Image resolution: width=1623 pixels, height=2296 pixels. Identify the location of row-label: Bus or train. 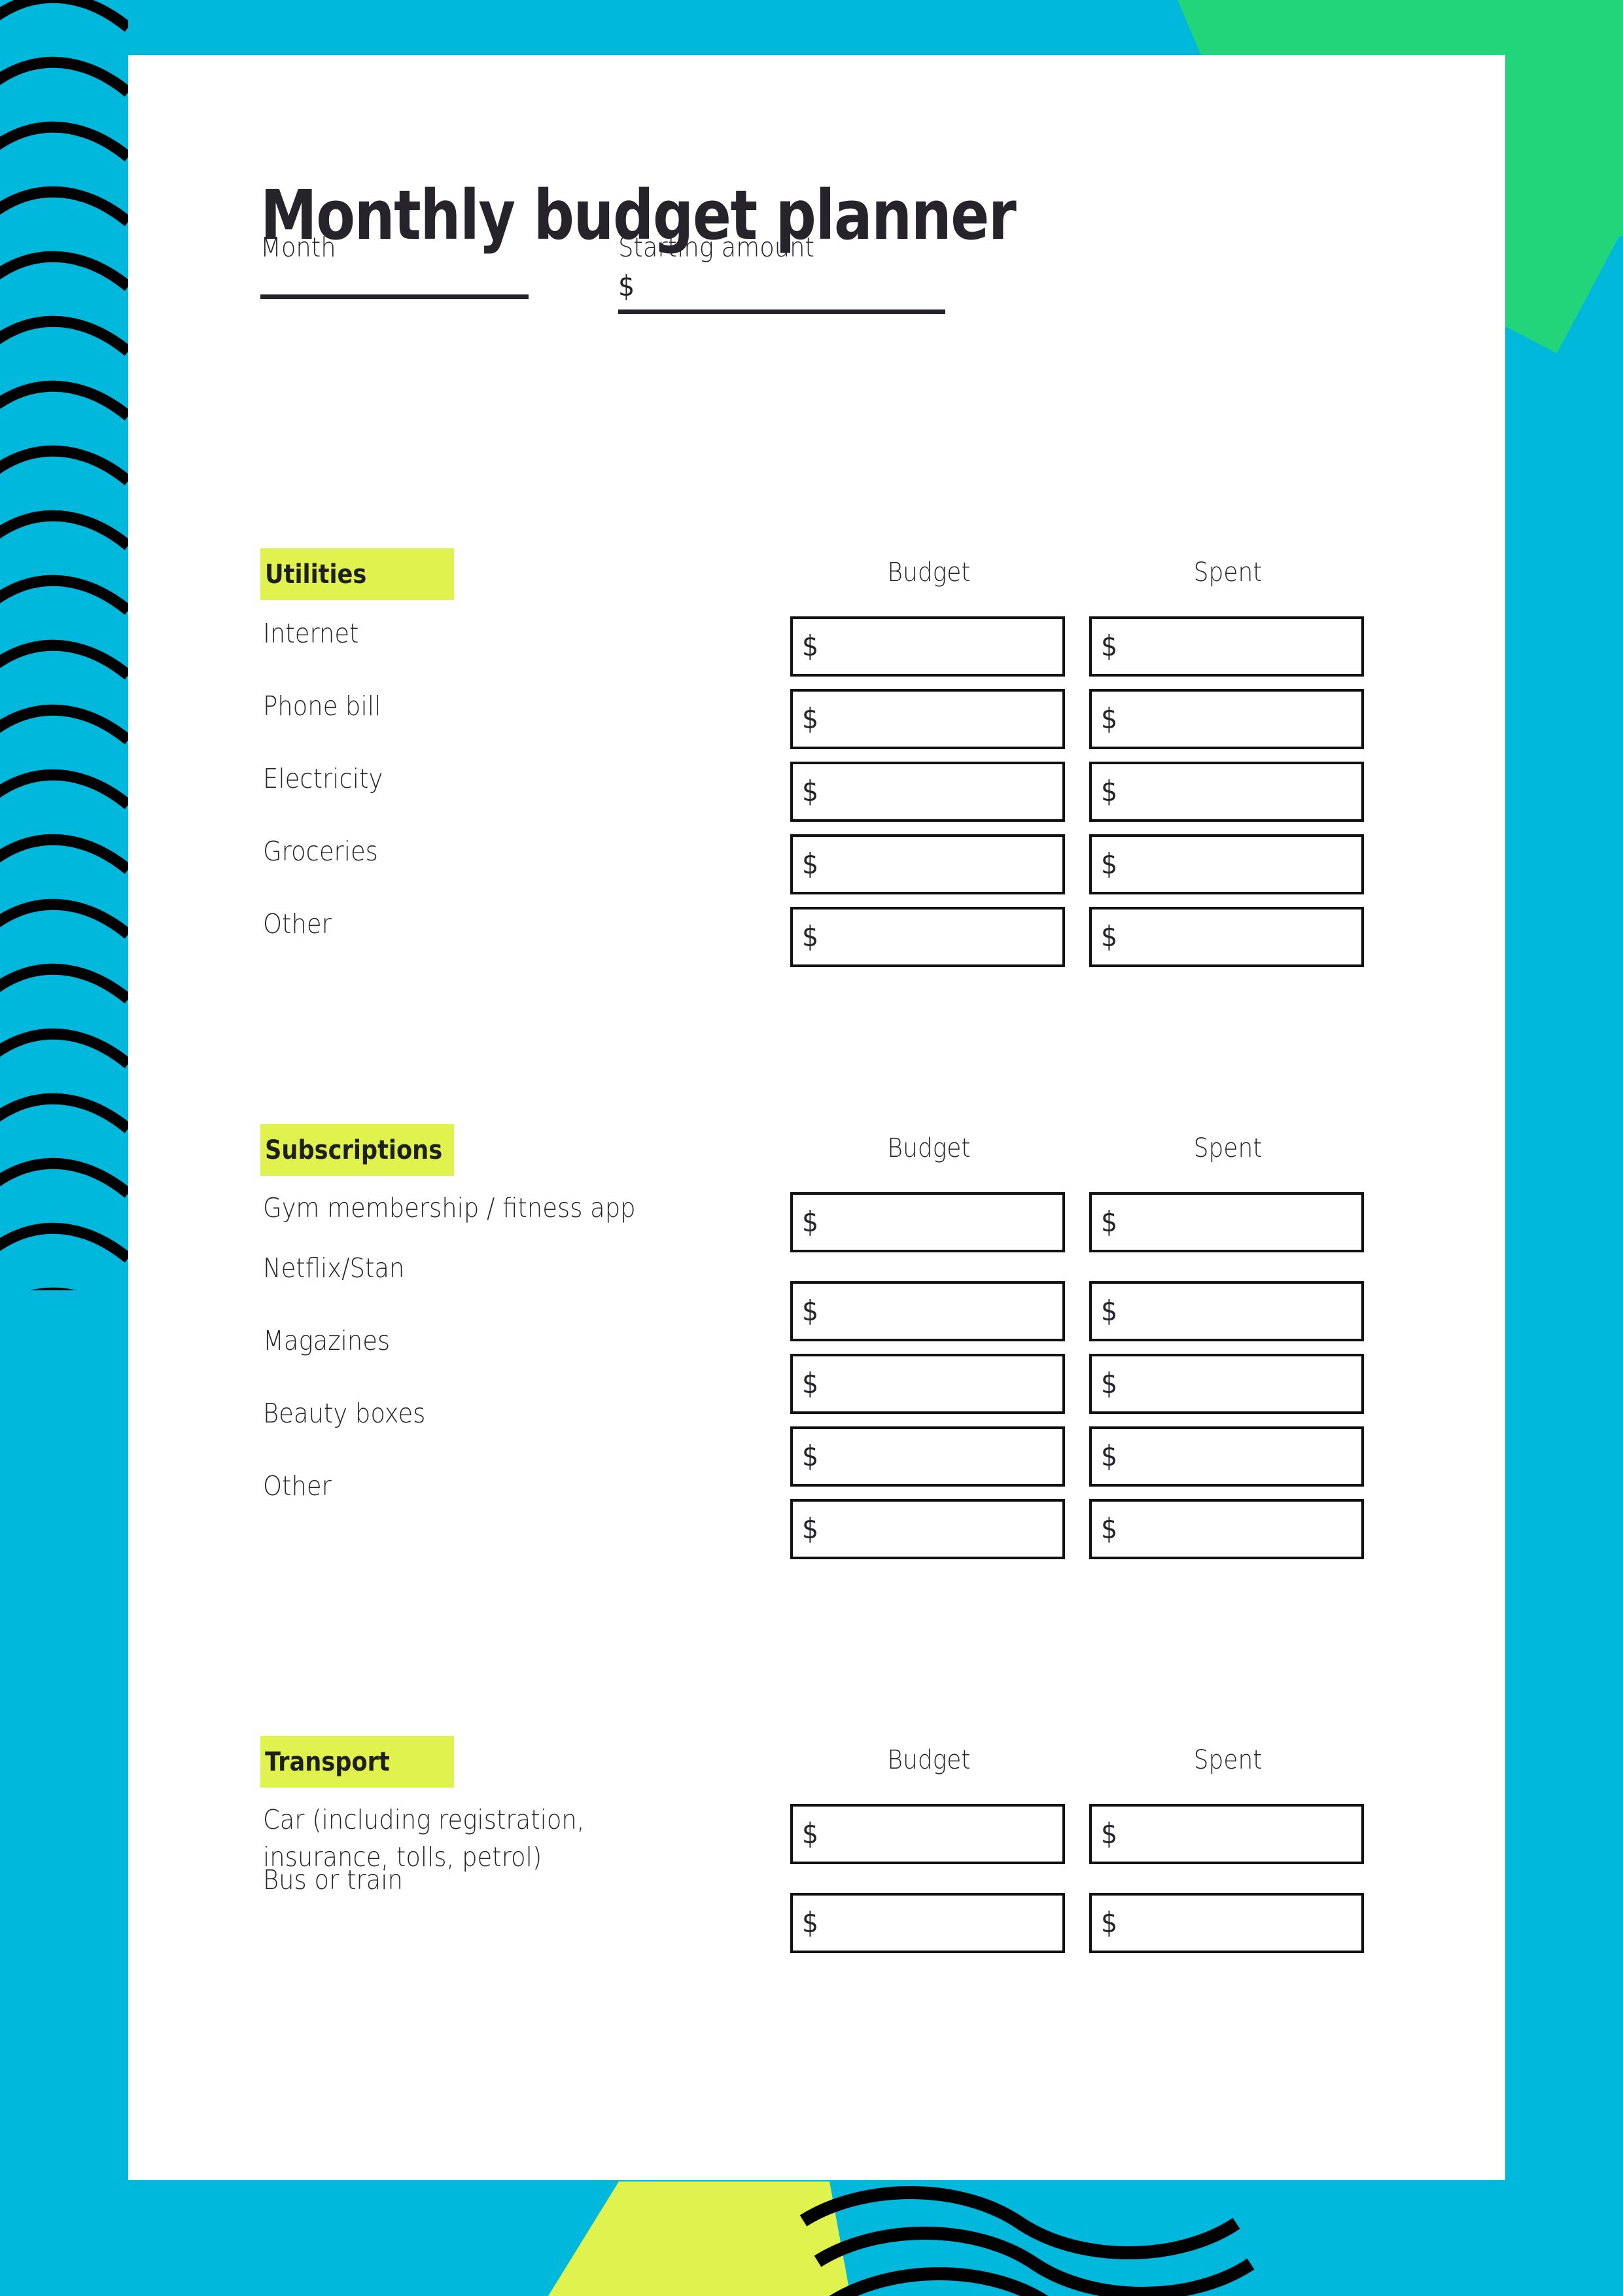
(333, 1880).